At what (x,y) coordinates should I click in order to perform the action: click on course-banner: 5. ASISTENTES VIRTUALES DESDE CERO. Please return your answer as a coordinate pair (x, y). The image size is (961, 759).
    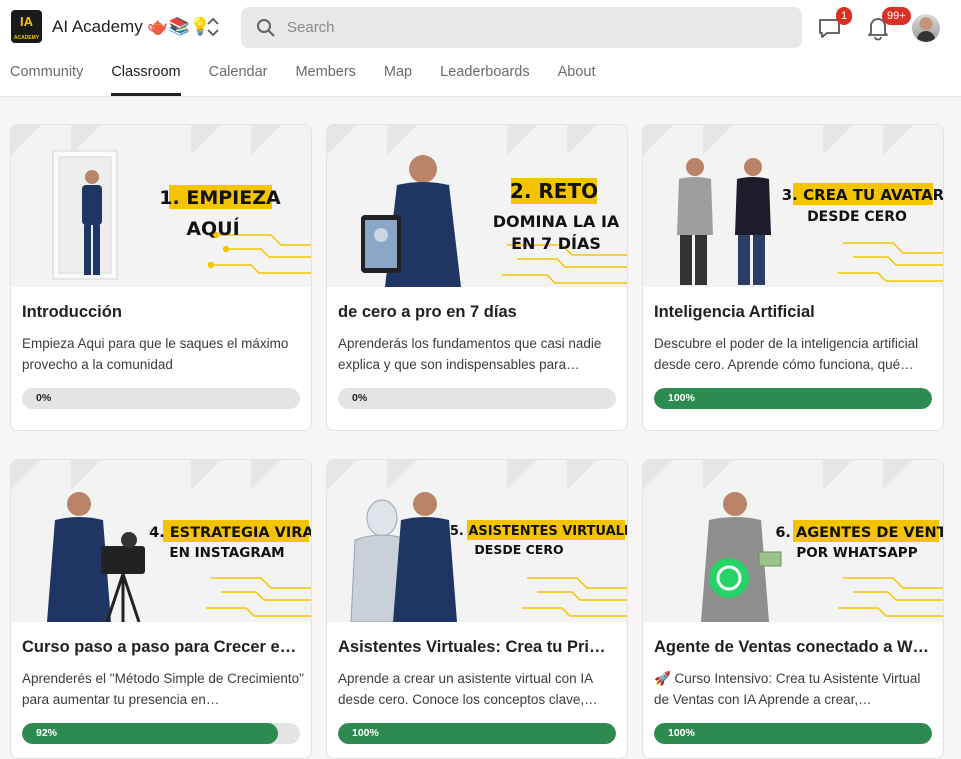
    Looking at the image, I should click on (477, 541).